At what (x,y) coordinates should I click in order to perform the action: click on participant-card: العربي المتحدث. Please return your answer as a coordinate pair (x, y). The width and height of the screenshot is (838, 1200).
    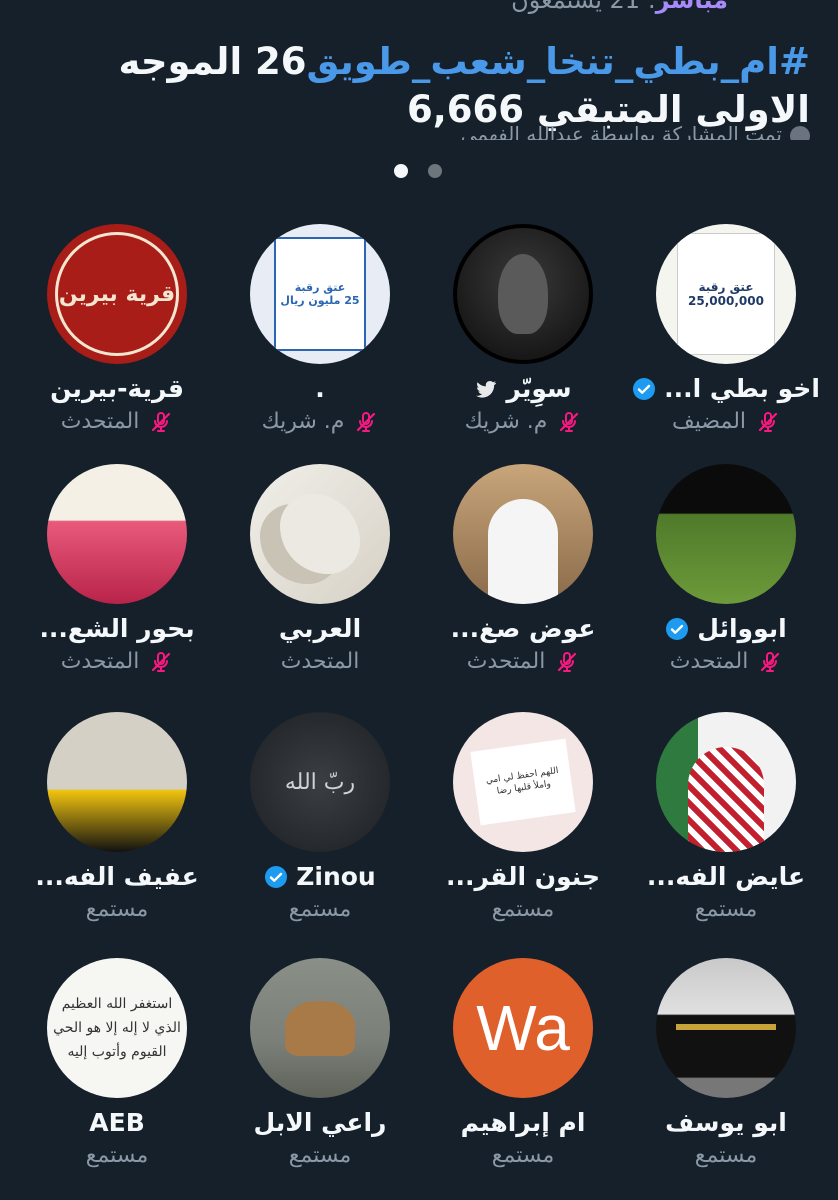
    Looking at the image, I should click on (320, 569).